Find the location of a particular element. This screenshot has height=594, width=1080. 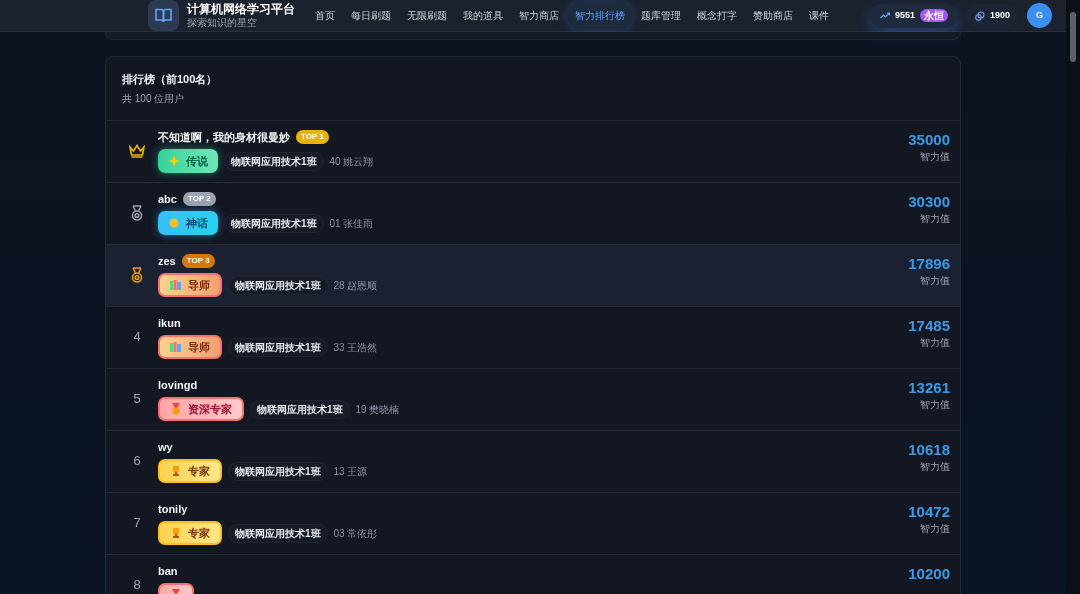

points-tag: 永恒 is located at coordinates (933, 15).